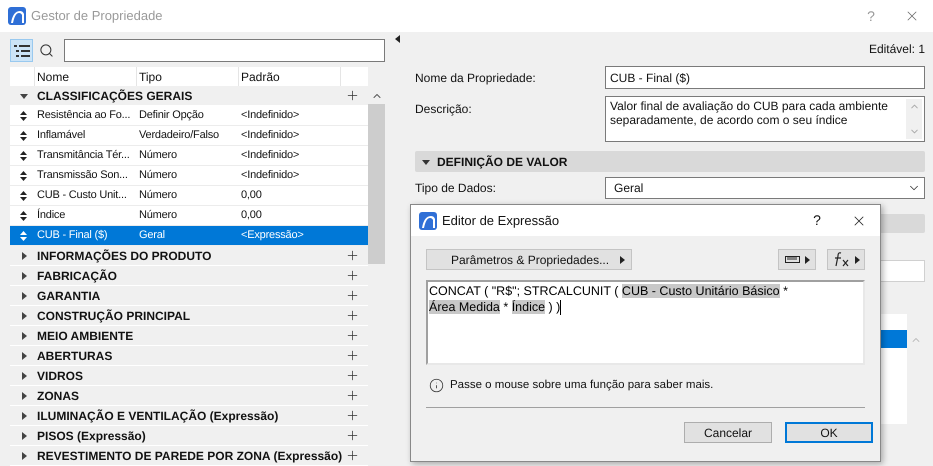  Describe the element at coordinates (60, 376) in the screenshot. I see `group-label: VIDROS` at that location.